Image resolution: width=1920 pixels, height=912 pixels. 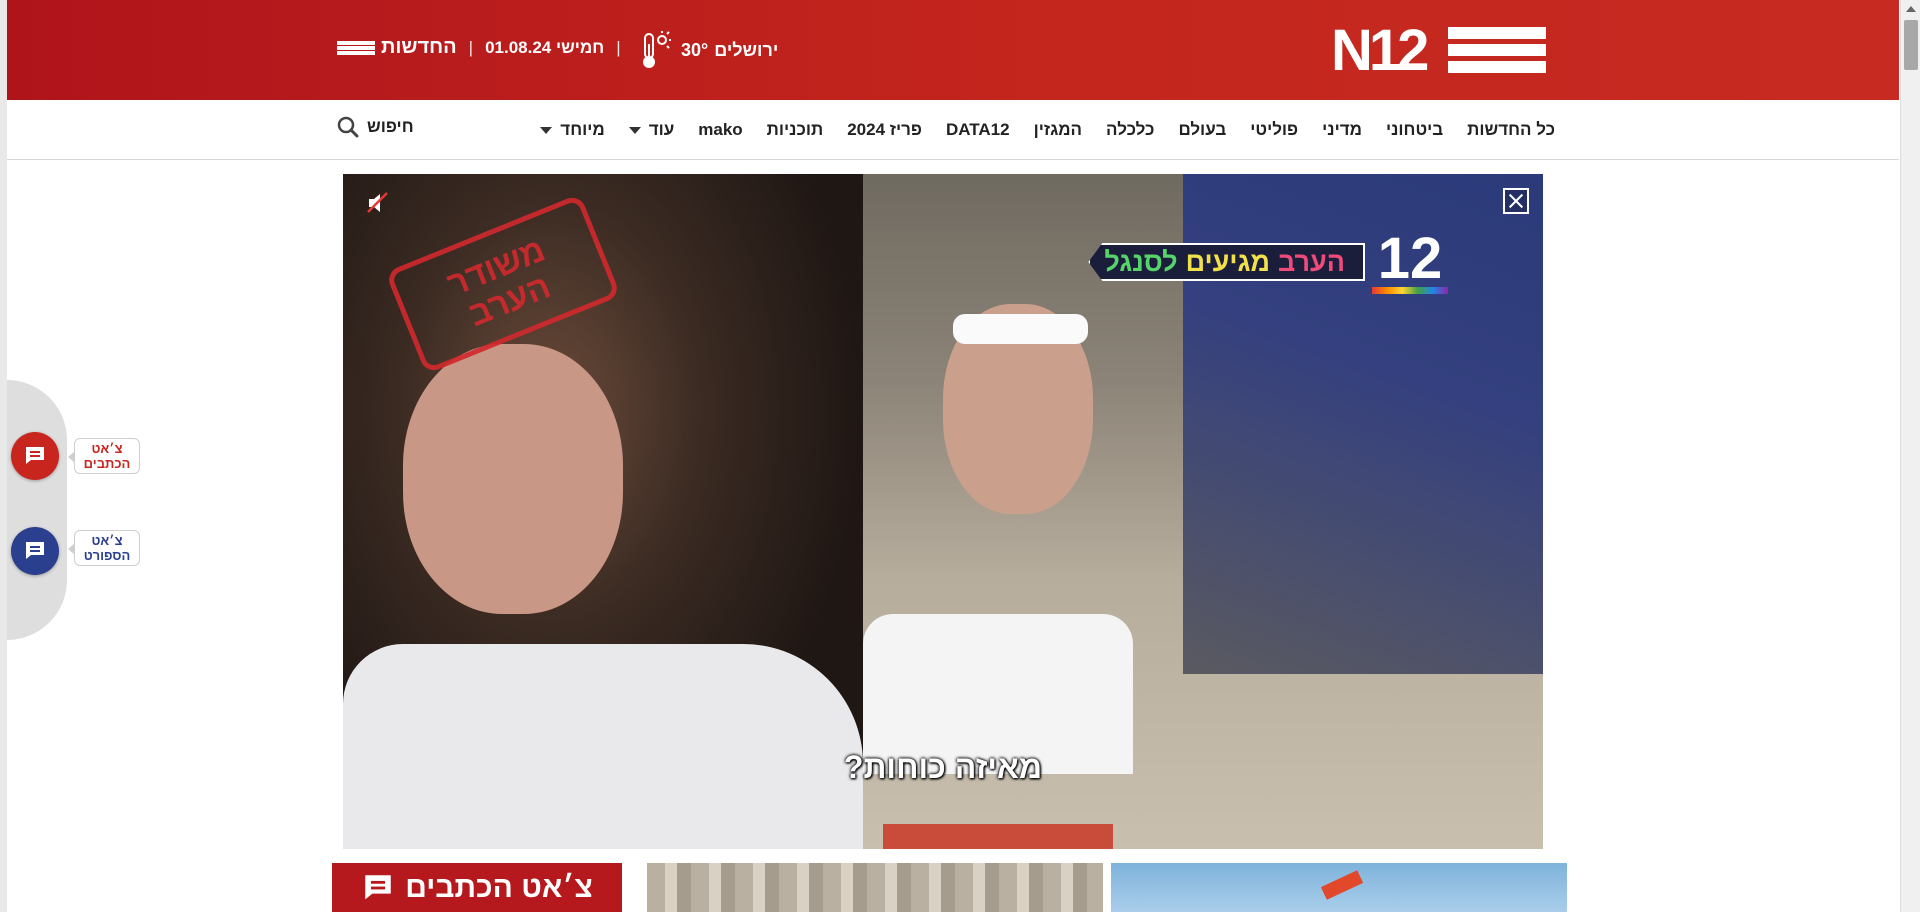 What do you see at coordinates (603, 746) in the screenshot?
I see `video-person-left-shirt` at bounding box center [603, 746].